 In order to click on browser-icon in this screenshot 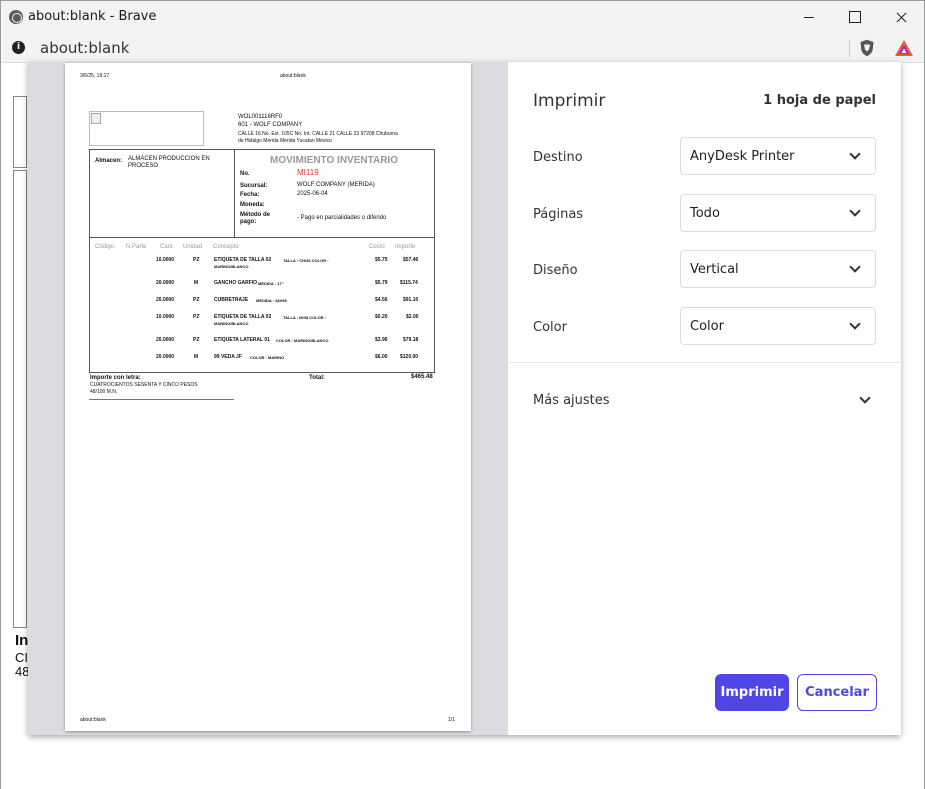, I will do `click(16, 17)`.